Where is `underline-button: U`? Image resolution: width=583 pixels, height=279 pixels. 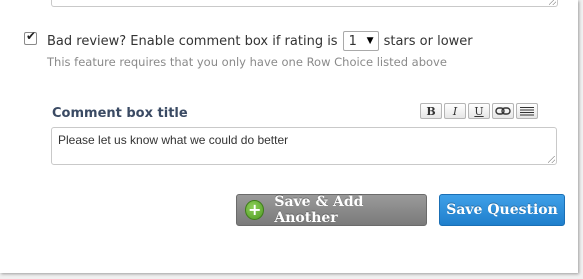 underline-button: U is located at coordinates (479, 111).